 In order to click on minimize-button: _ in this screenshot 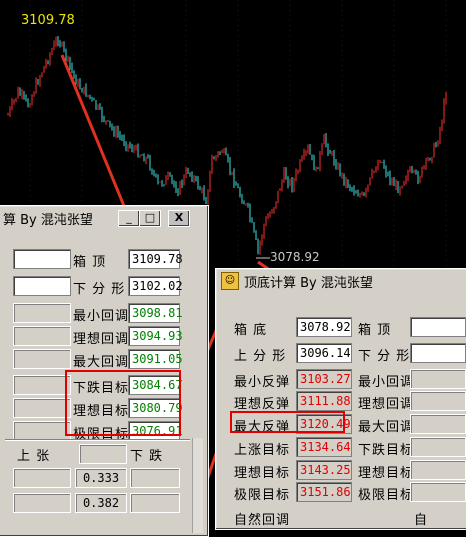, I will do `click(129, 218)`.